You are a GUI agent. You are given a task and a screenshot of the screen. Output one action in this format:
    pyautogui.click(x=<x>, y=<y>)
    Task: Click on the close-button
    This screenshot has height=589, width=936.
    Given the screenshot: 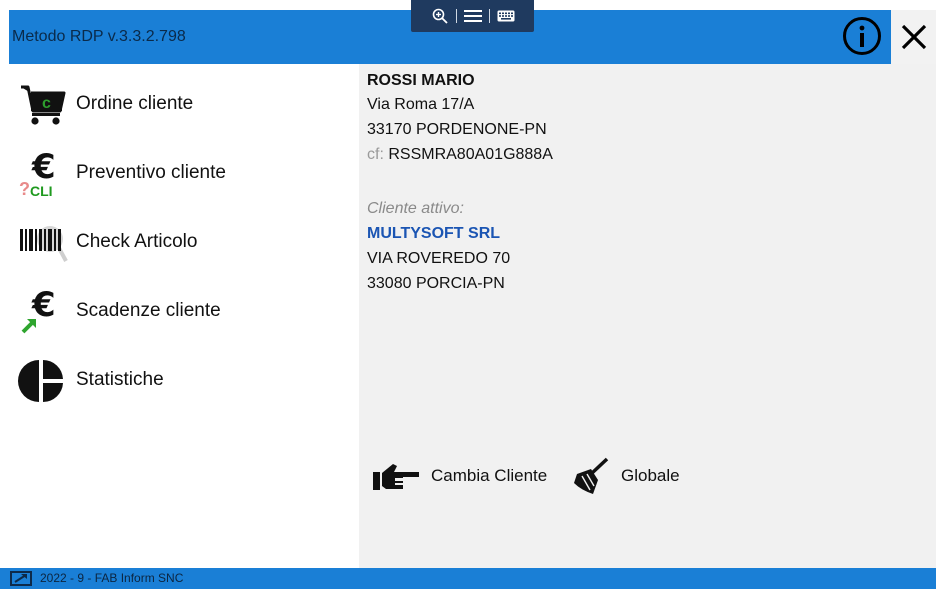 What is the action you would take?
    pyautogui.click(x=913, y=37)
    